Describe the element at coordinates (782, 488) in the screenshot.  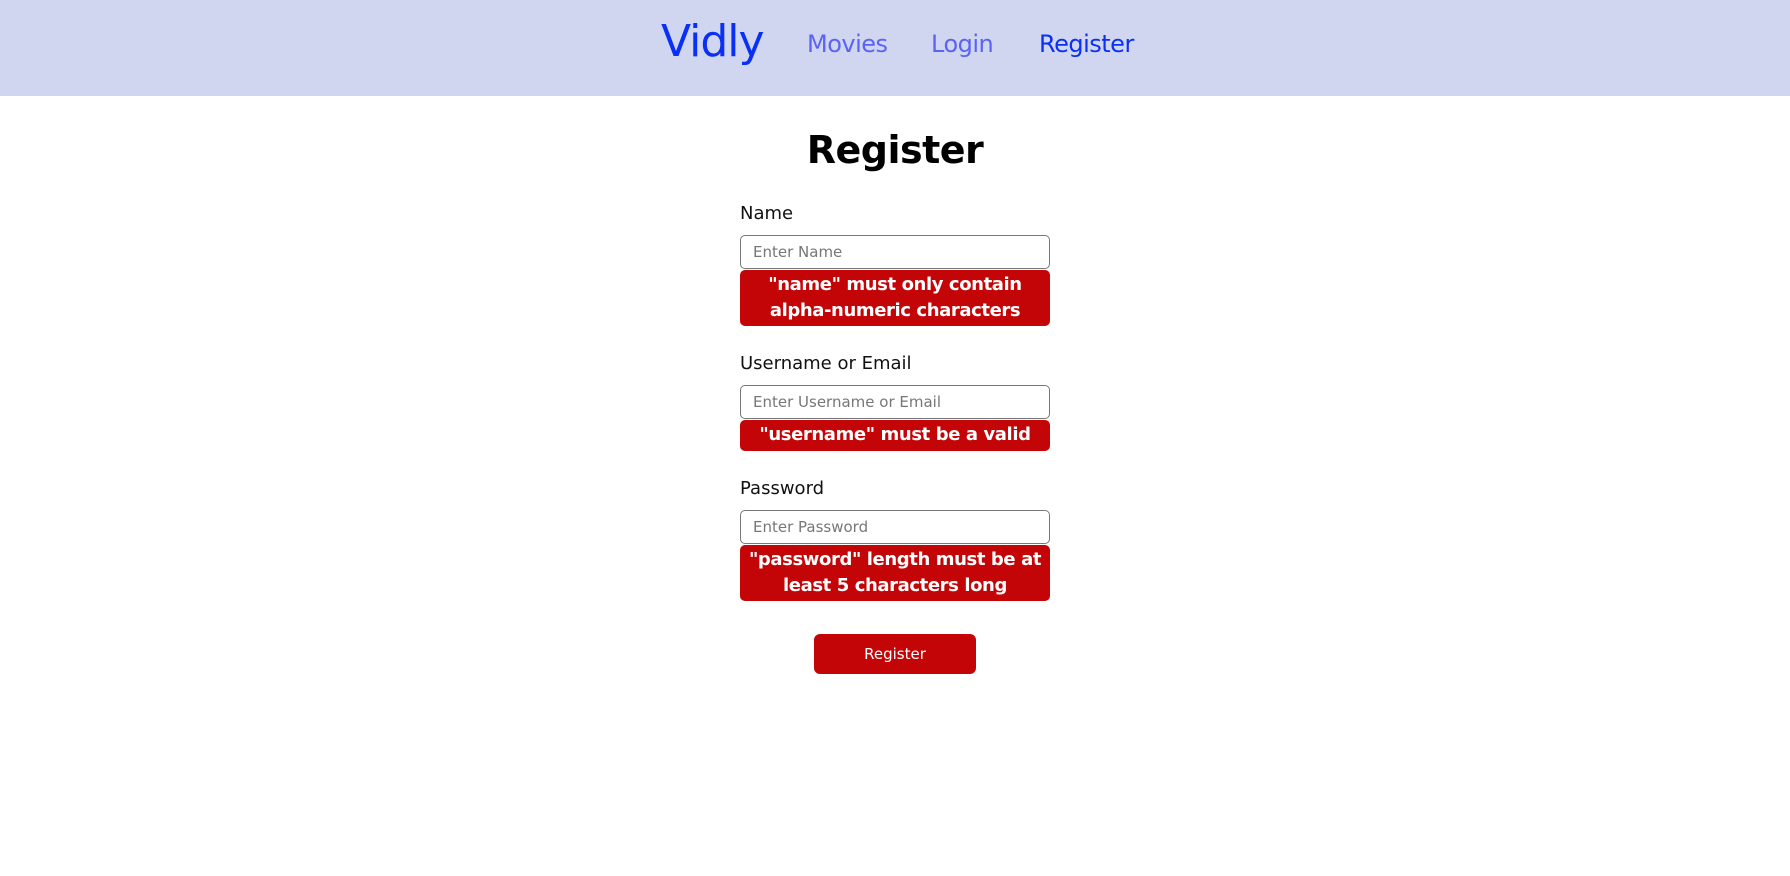
I see `password-label: Password` at that location.